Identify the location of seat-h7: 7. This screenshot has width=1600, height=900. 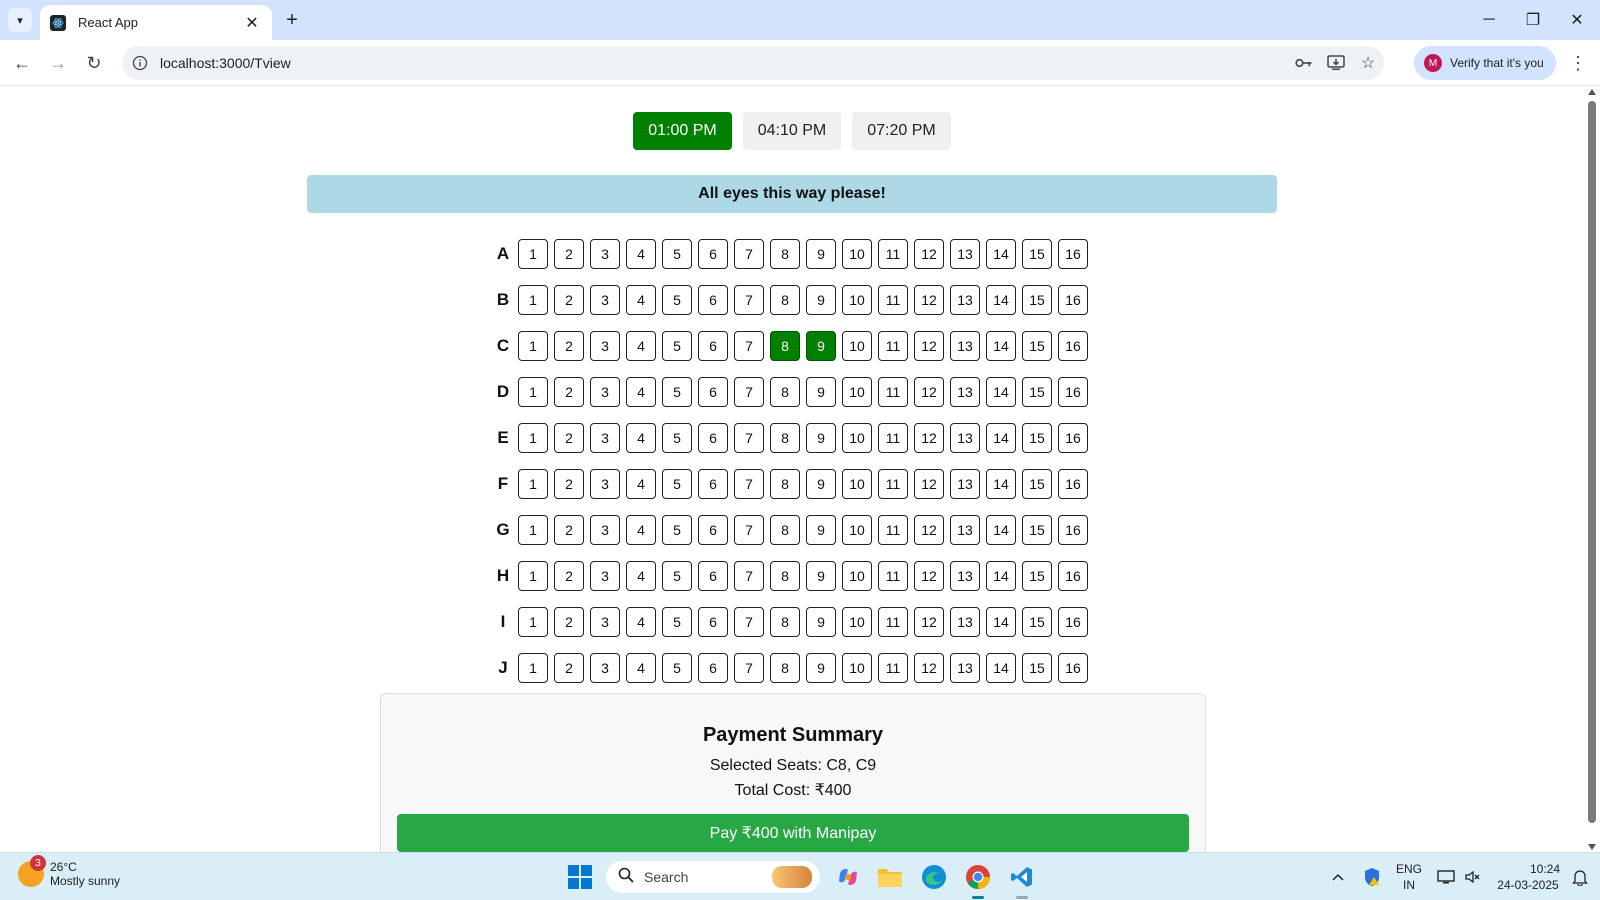
(749, 576).